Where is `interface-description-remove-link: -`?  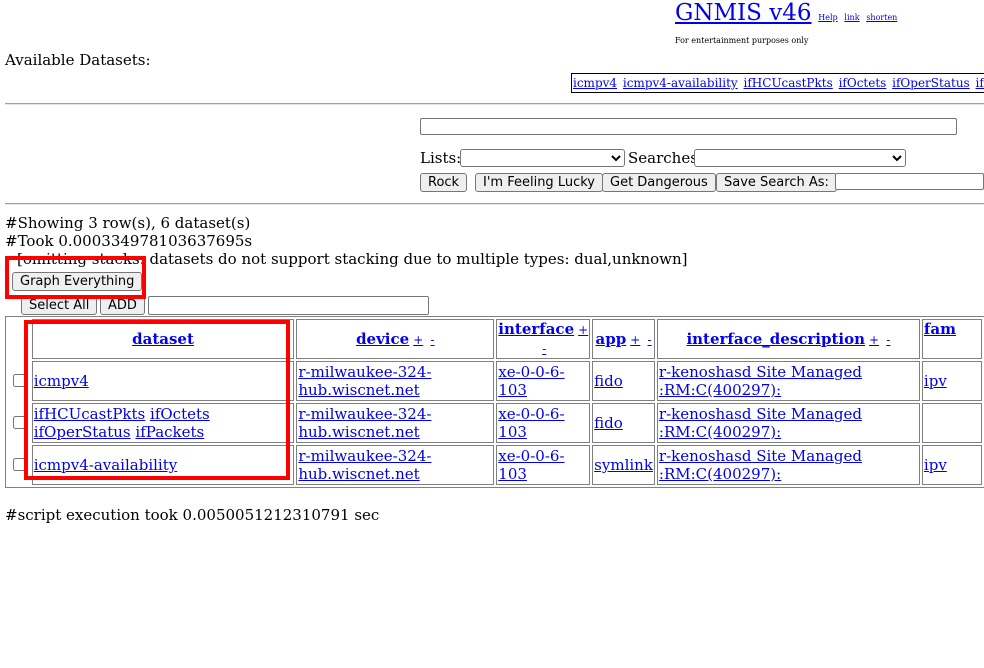
interface-description-remove-link: - is located at coordinates (888, 340).